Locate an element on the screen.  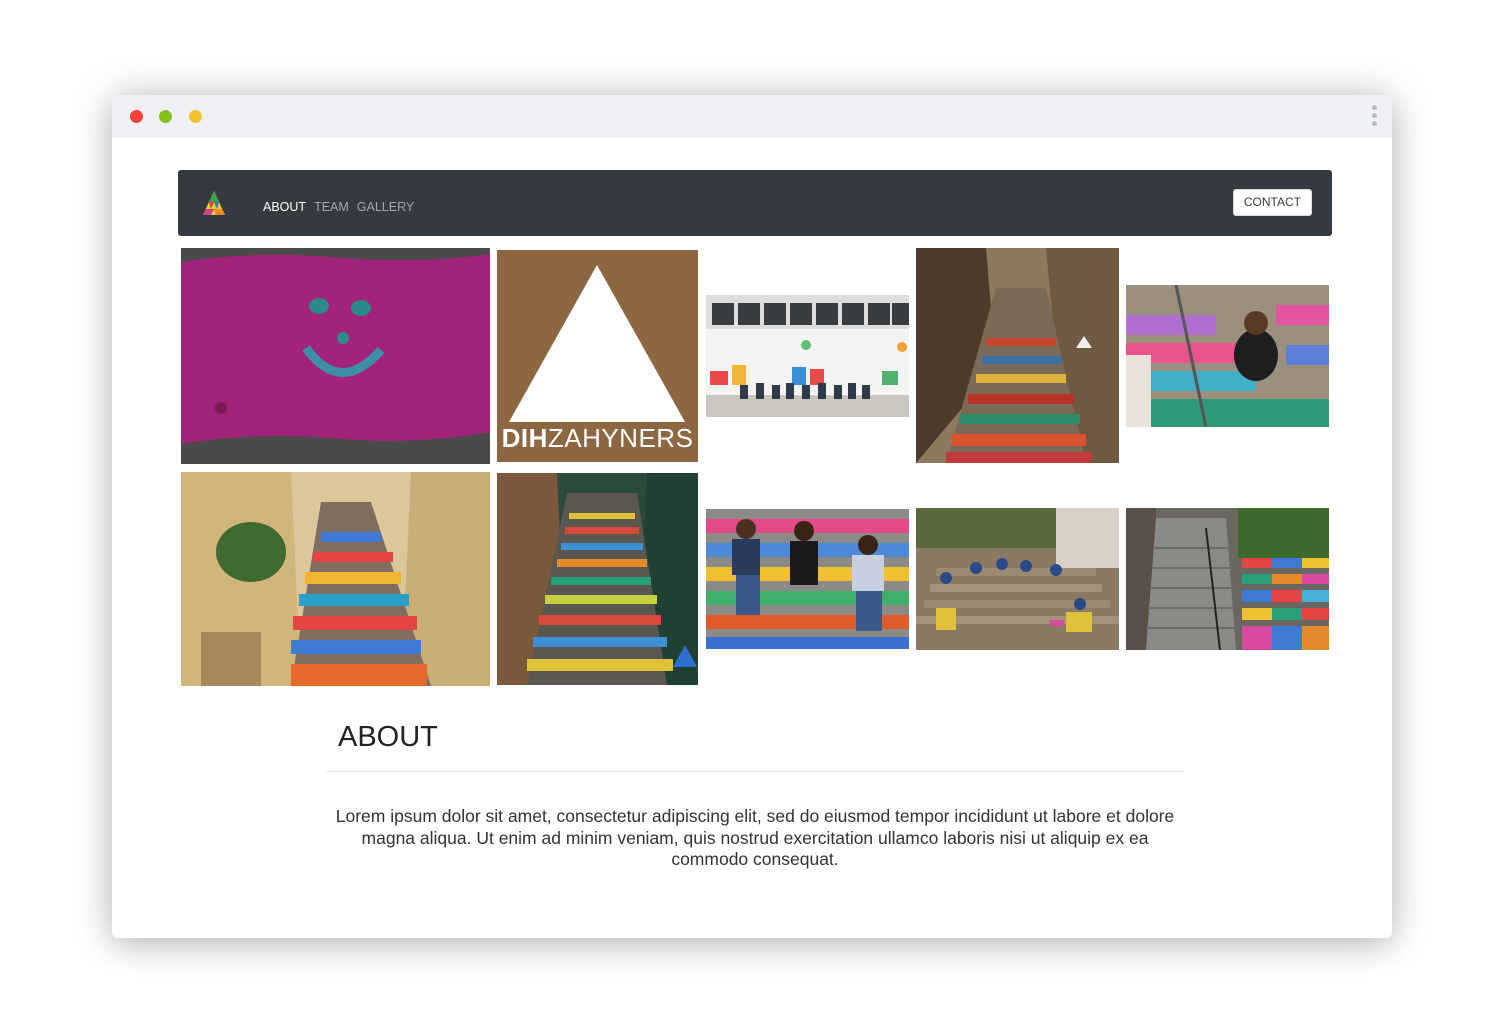
gallery-photo-team-on-steps is located at coordinates (807, 579).